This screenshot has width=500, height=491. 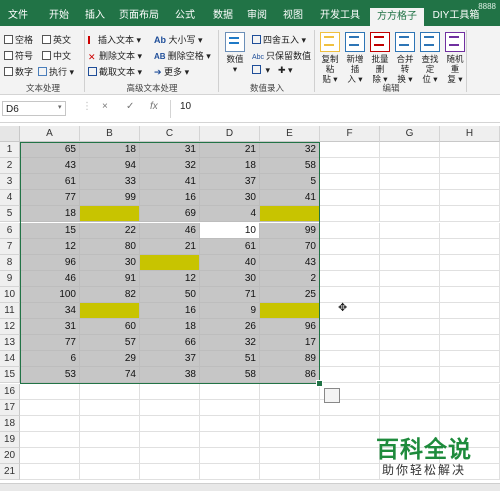 I want to click on cell-F18, so click(x=350, y=423).